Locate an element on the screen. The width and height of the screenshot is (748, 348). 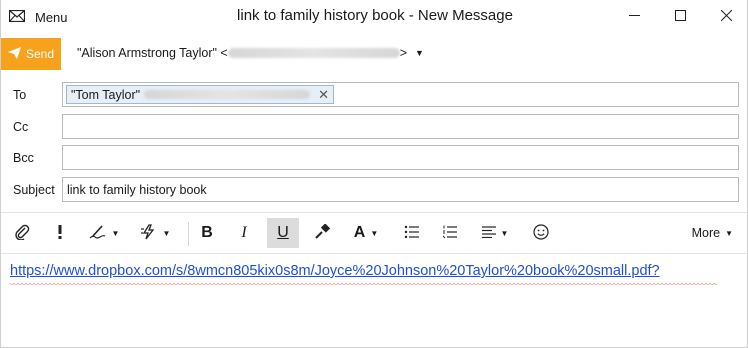
subject-field is located at coordinates (400, 189).